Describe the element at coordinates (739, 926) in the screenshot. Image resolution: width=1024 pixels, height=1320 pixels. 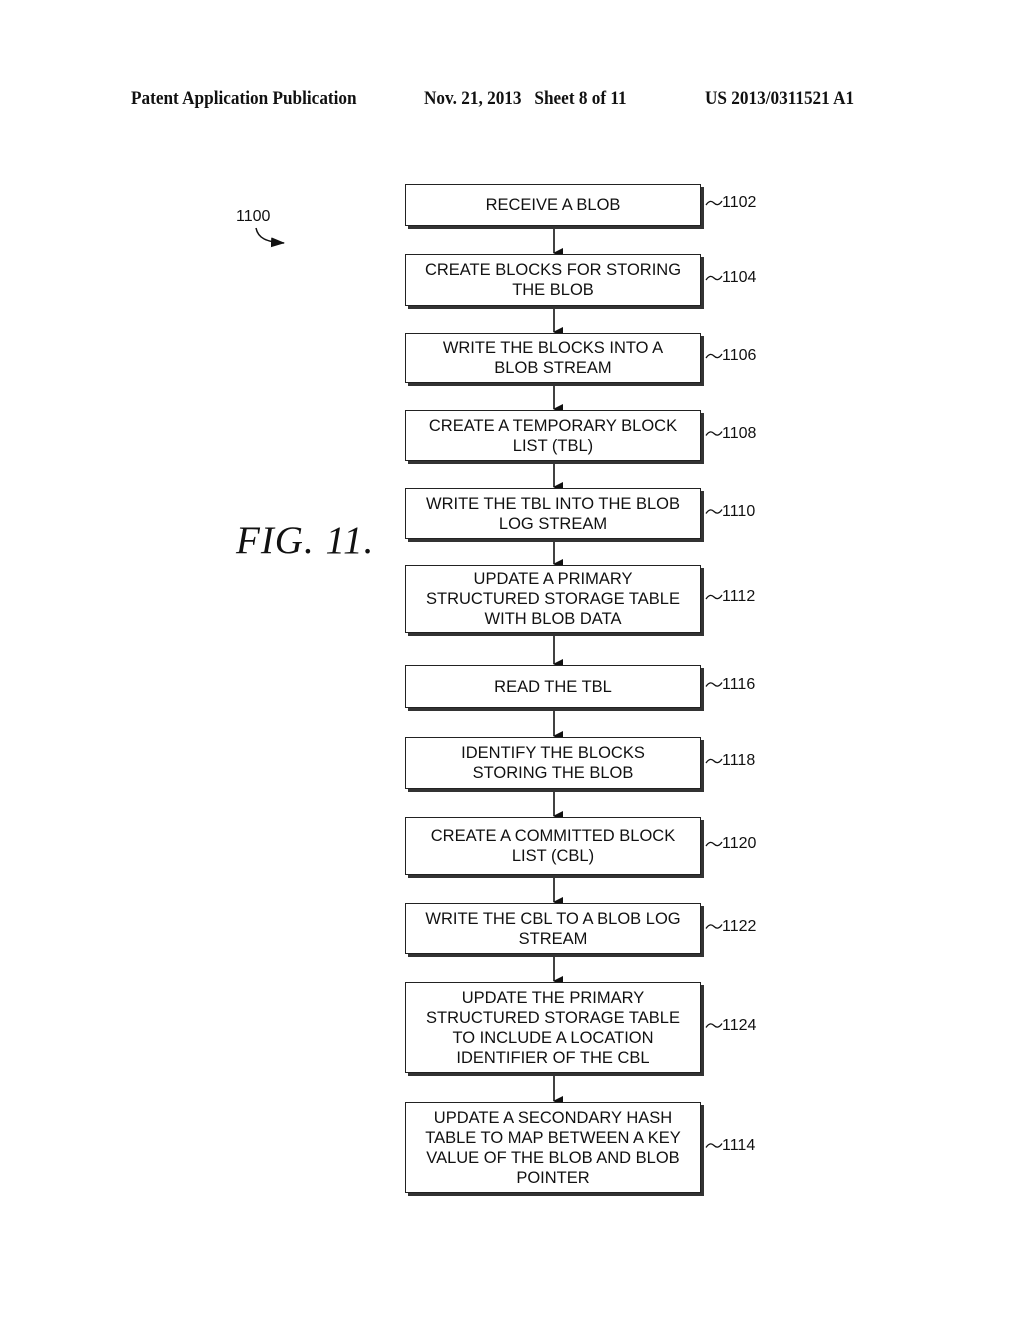
I see `step-ref-number: 1122` at that location.